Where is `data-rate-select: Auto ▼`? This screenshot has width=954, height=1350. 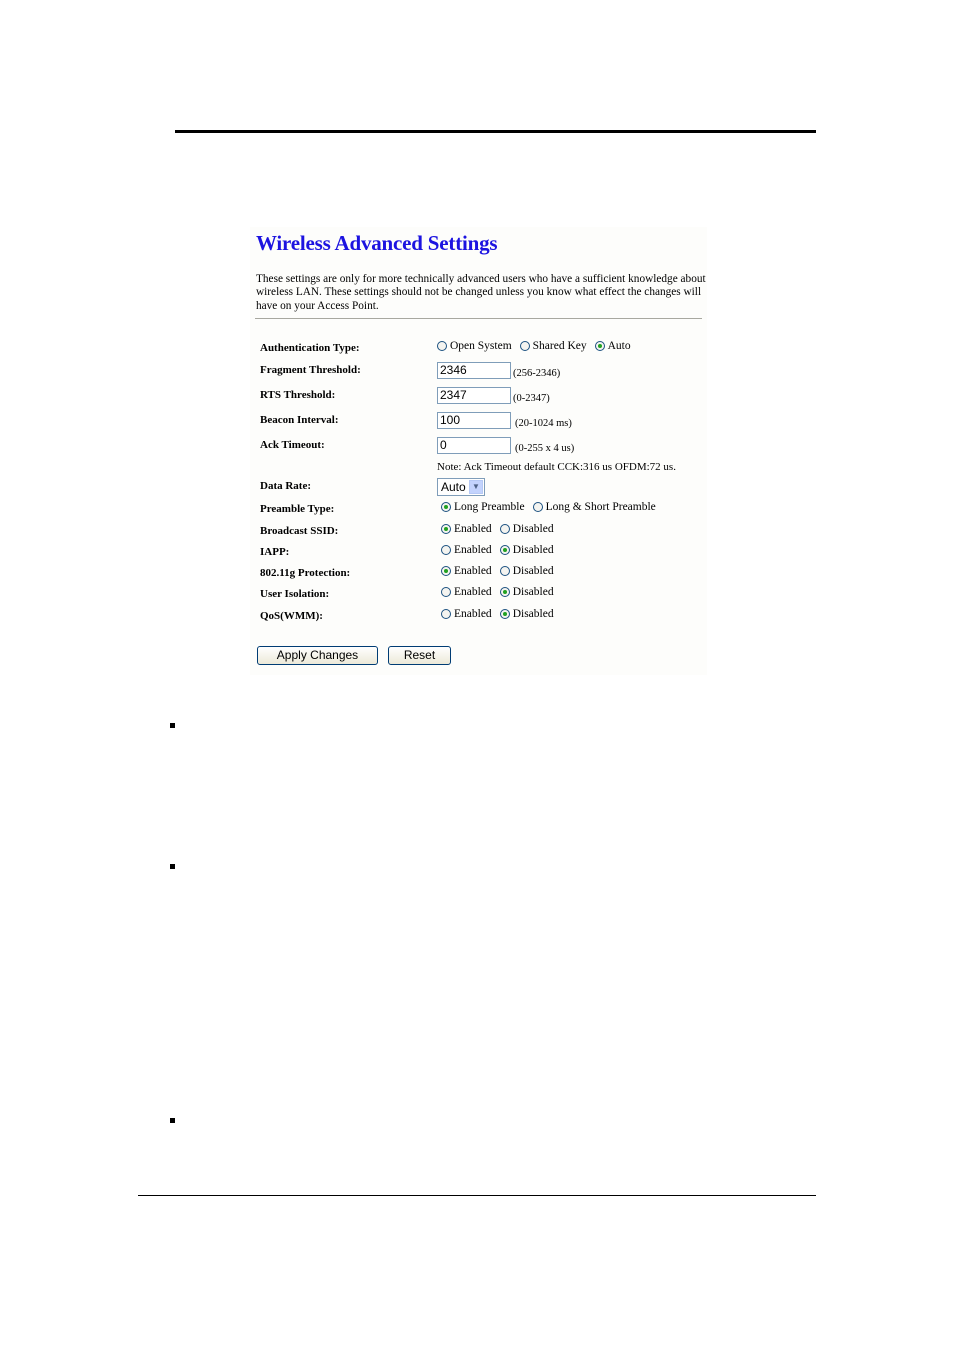 data-rate-select: Auto ▼ is located at coordinates (461, 487).